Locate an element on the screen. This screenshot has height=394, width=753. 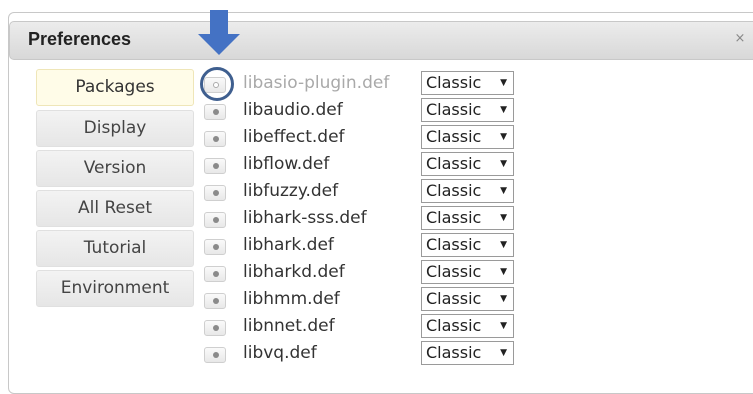
package-name: libharkd.def is located at coordinates (294, 272).